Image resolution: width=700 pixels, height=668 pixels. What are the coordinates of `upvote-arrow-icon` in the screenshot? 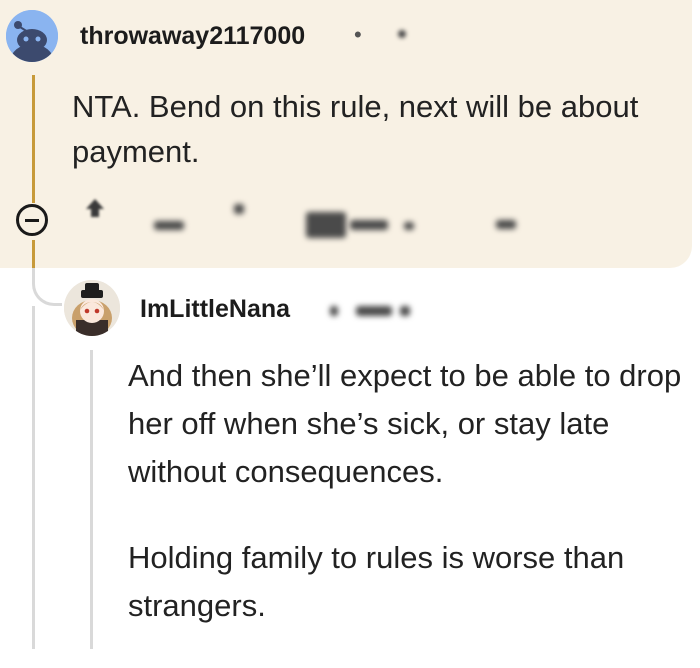 It's located at (95, 208).